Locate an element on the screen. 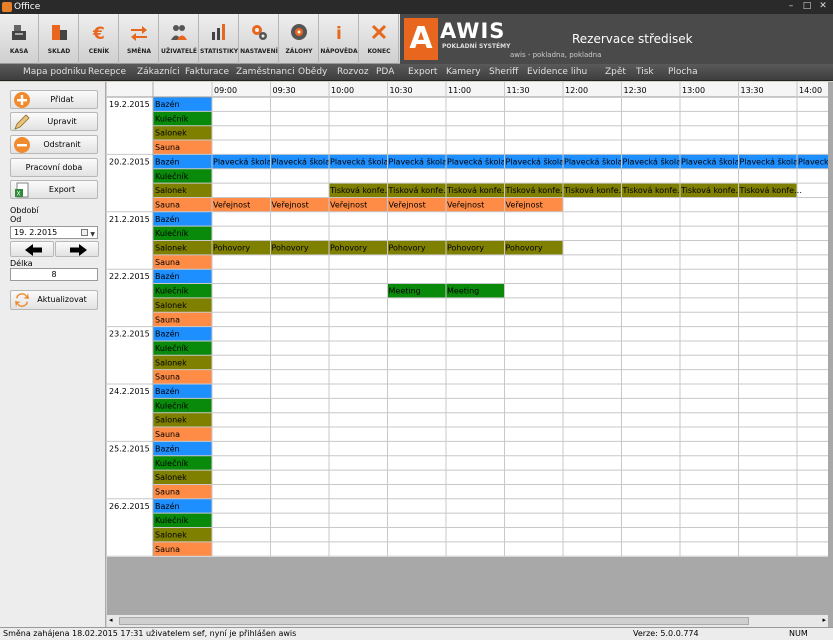 This screenshot has height=640, width=833. work-hours-button: Pracovní doba is located at coordinates (54, 167).